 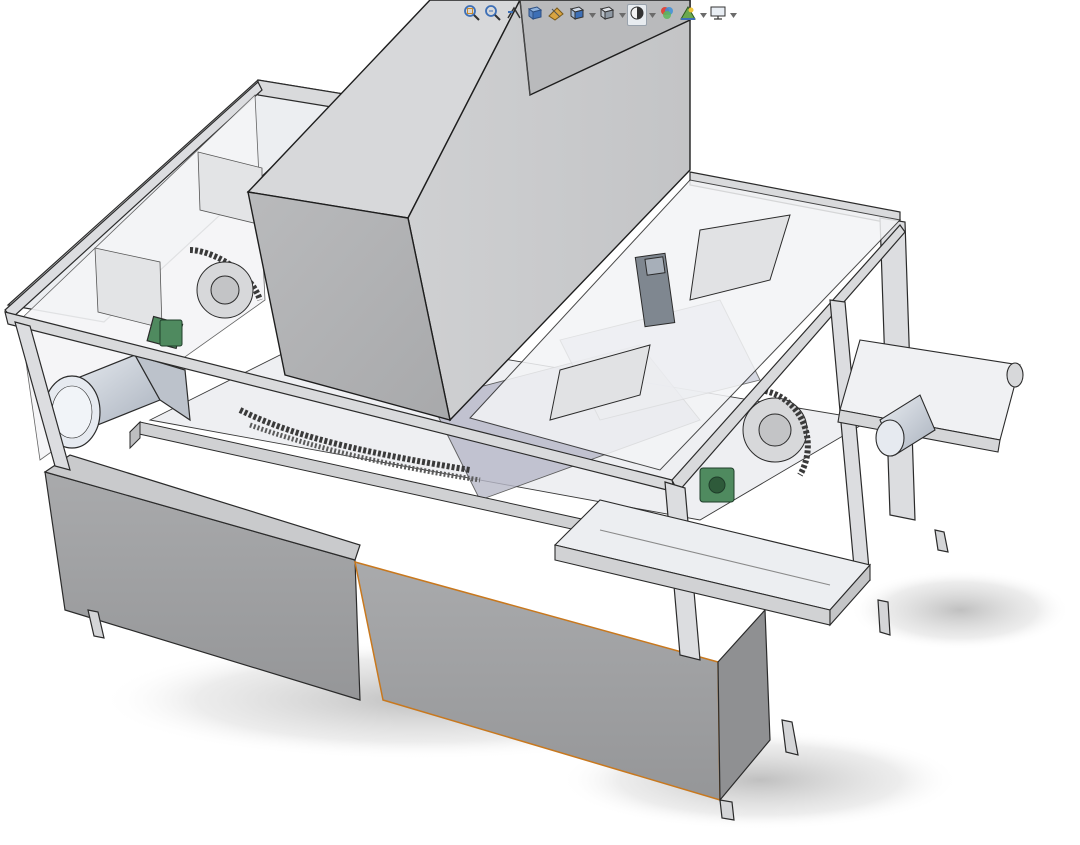 I want to click on side-conveyor, so click(x=930, y=396).